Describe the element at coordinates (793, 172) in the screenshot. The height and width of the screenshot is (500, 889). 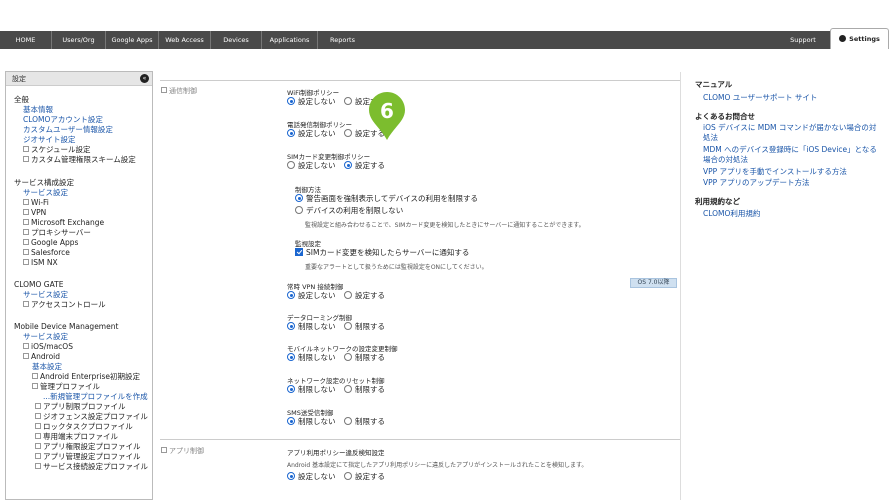
I see `faq-link-vpp-install: VPP アプリを手動でインストールする方法` at that location.